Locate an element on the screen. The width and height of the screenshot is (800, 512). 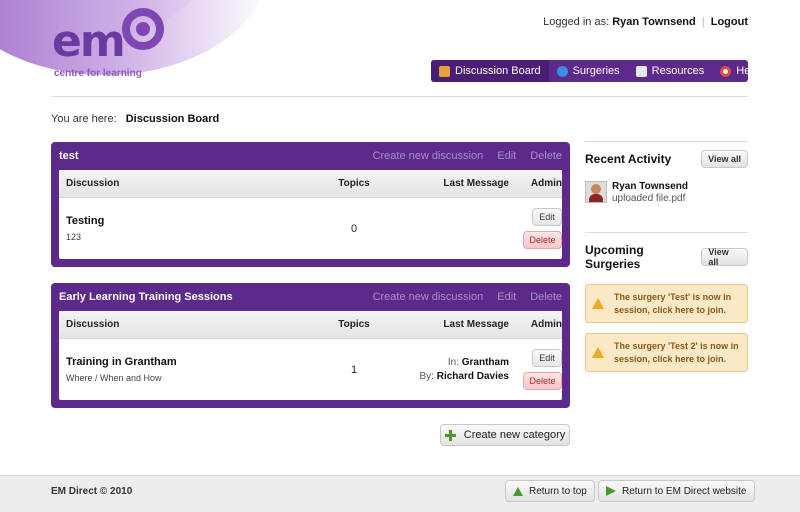
last-in-label: In: is located at coordinates (453, 362).